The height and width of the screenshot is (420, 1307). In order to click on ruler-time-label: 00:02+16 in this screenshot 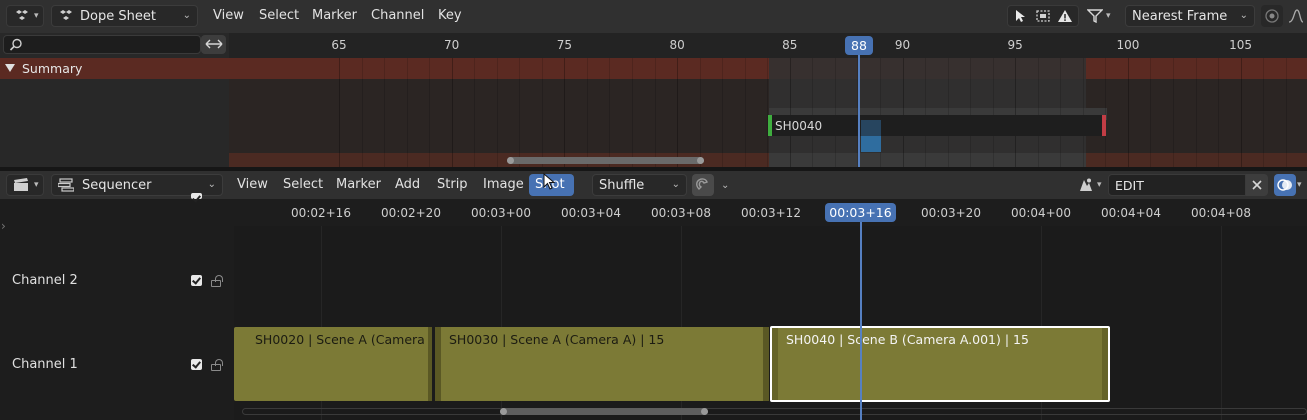, I will do `click(321, 213)`.